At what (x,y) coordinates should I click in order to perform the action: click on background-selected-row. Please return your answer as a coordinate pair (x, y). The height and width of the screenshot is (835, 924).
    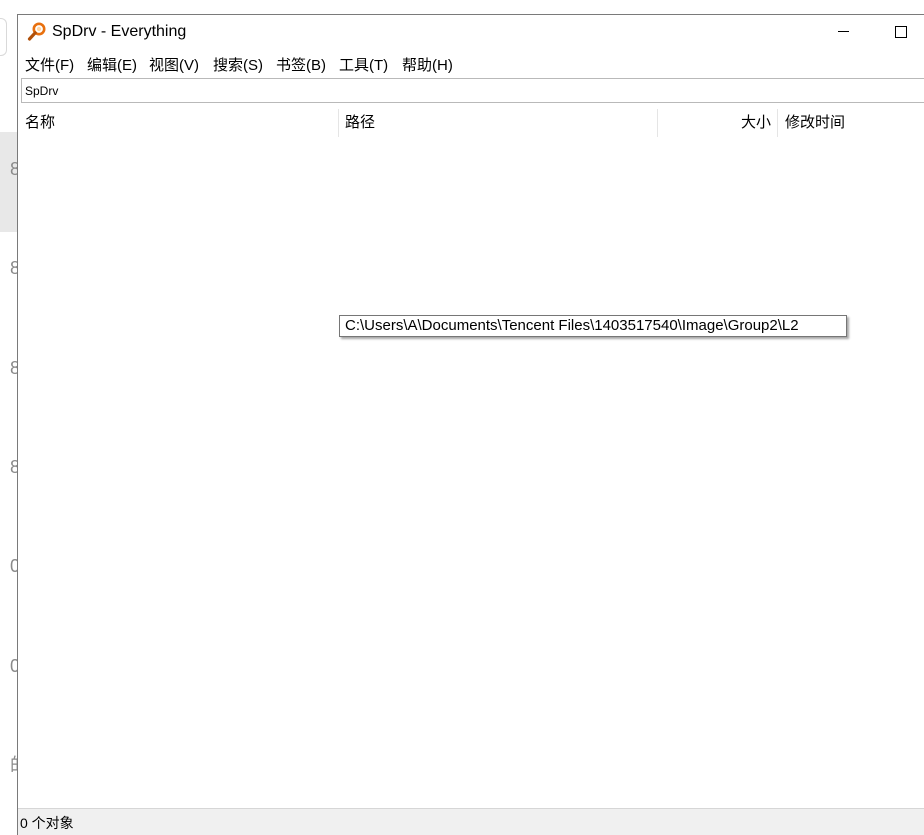
    Looking at the image, I should click on (9, 182).